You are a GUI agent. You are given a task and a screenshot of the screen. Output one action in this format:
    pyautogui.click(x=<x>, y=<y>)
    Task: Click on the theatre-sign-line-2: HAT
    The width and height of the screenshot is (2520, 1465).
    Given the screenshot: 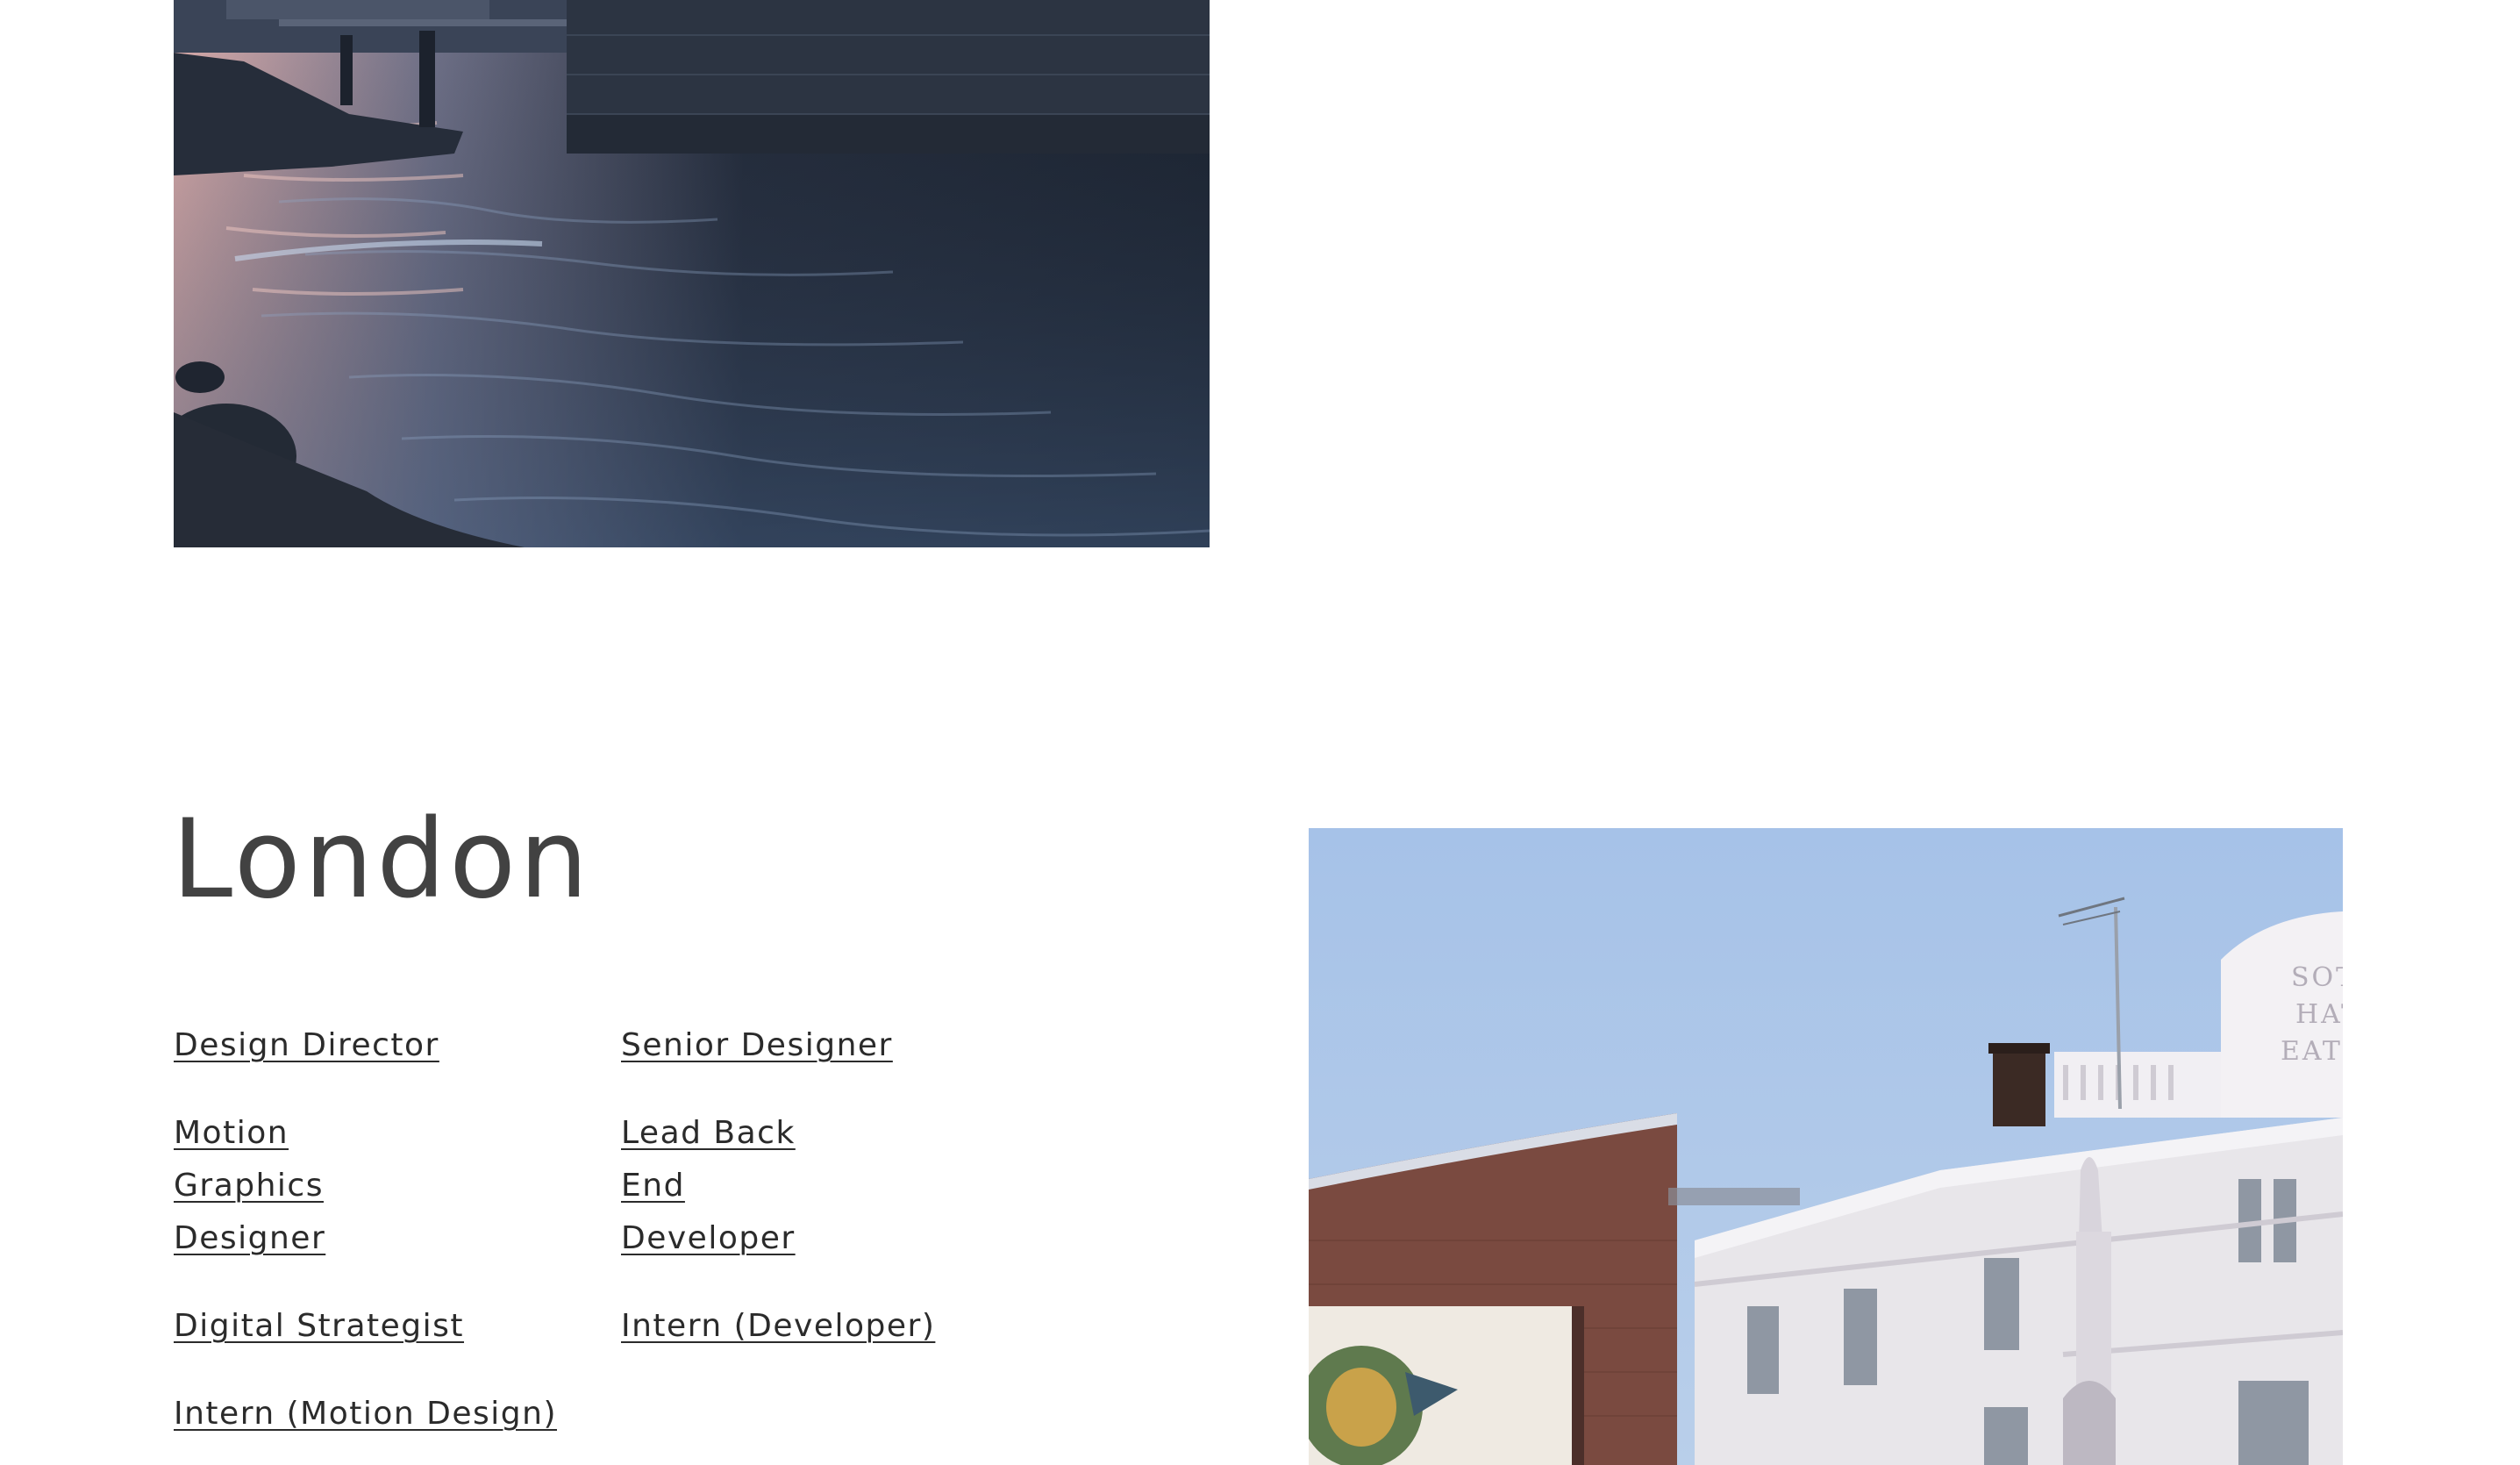 What is the action you would take?
    pyautogui.click(x=2319, y=1014)
    